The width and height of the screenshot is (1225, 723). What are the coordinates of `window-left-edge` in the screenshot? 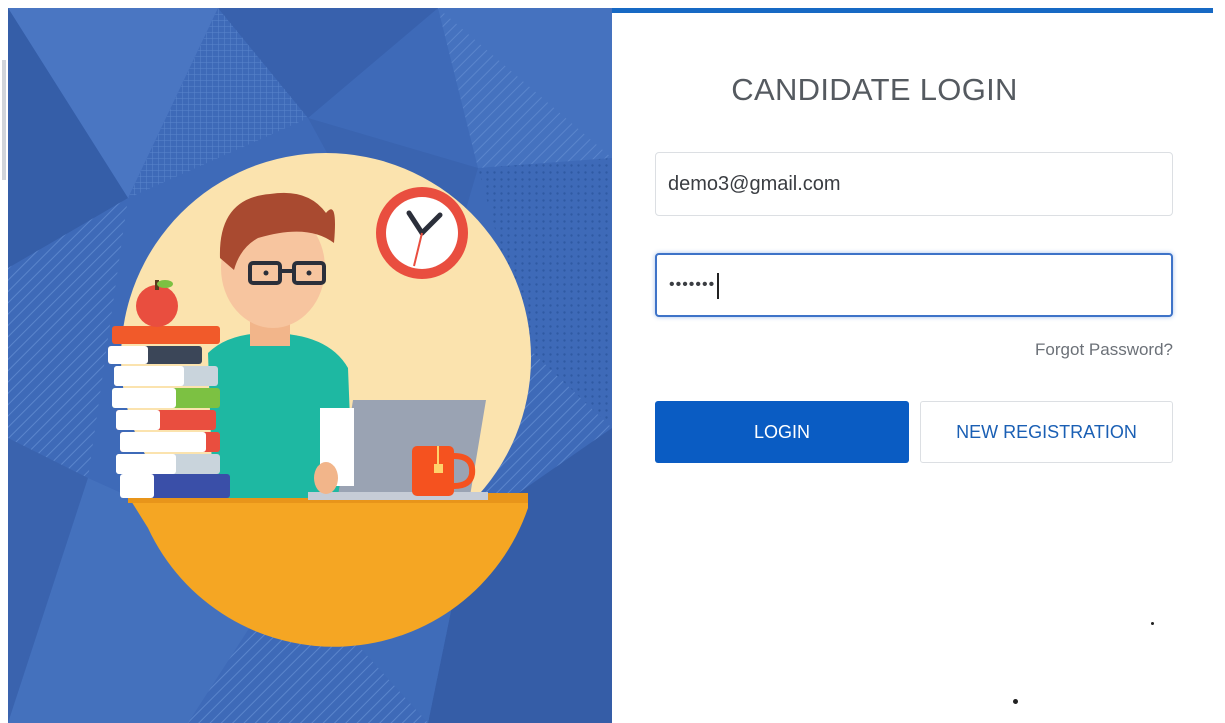 It's located at (4, 361).